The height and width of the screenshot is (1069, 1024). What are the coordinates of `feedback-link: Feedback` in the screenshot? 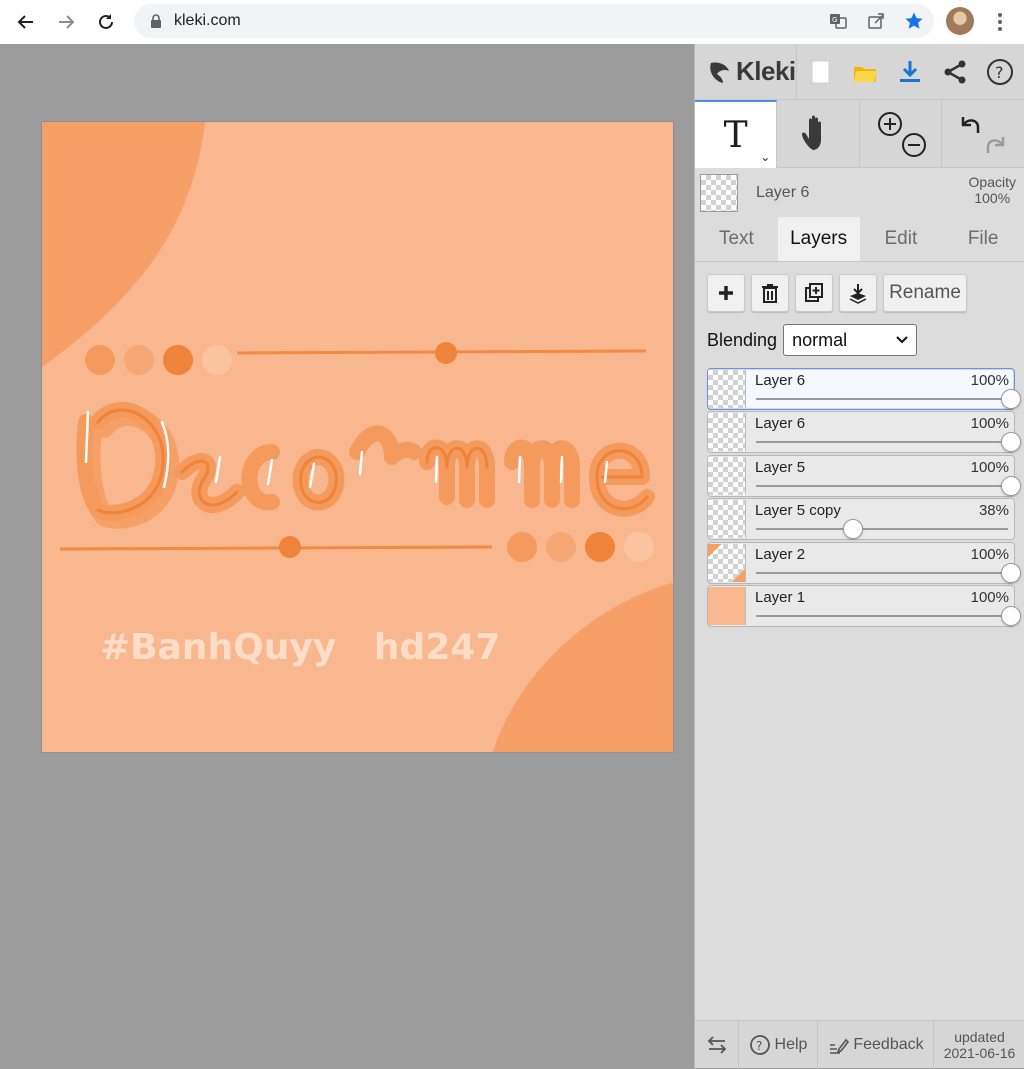 It's located at (876, 1045).